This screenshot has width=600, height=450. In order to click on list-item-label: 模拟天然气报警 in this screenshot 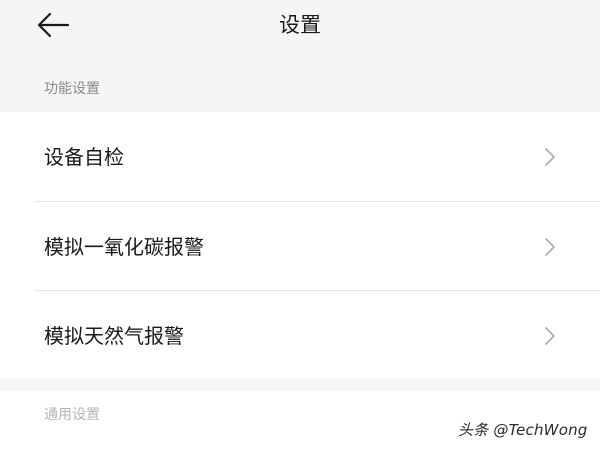, I will do `click(114, 336)`.